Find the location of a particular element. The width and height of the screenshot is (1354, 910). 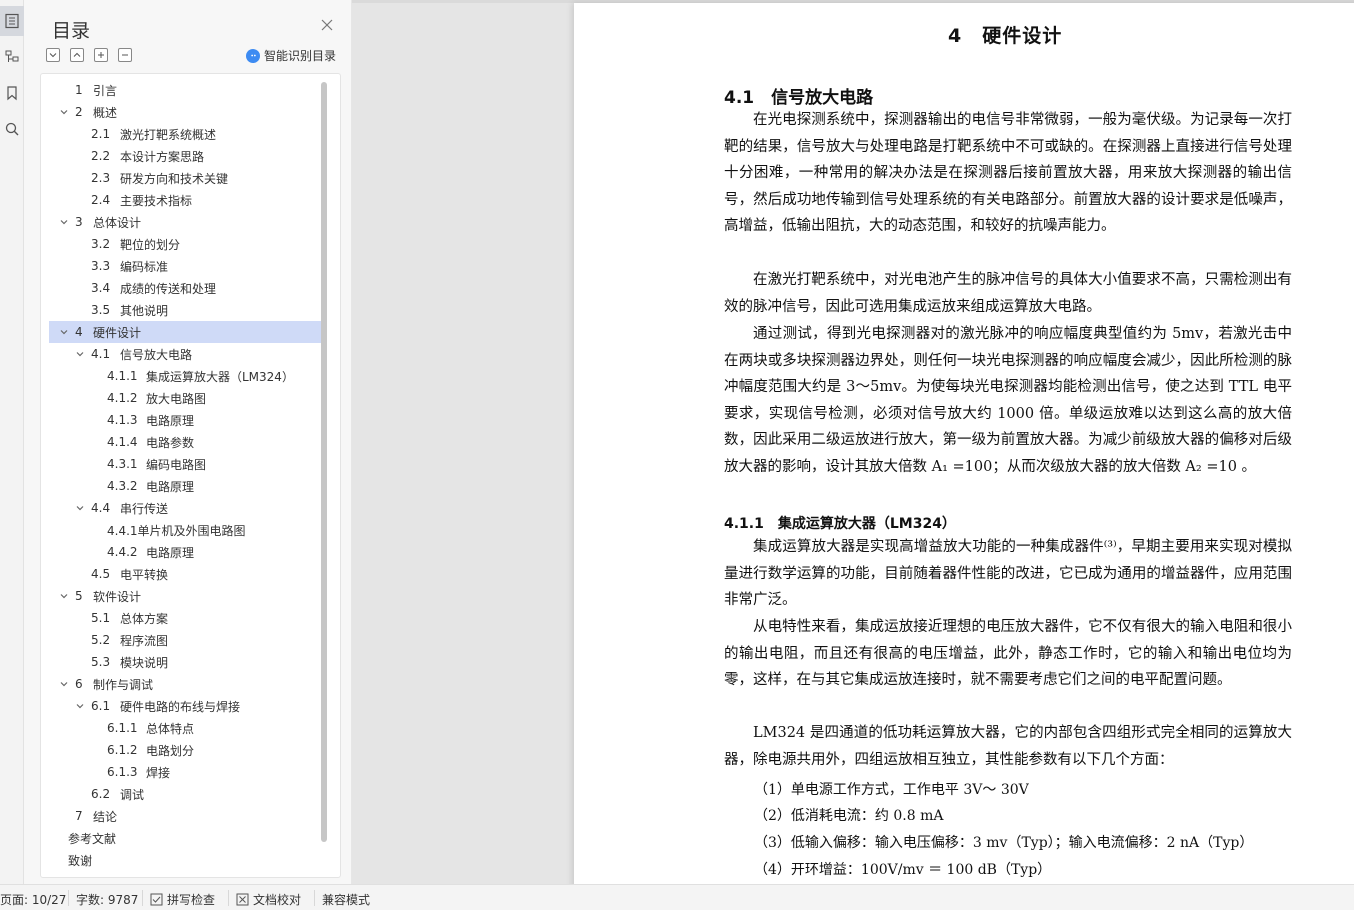

toc-item-number: 4.4 is located at coordinates (101, 508).